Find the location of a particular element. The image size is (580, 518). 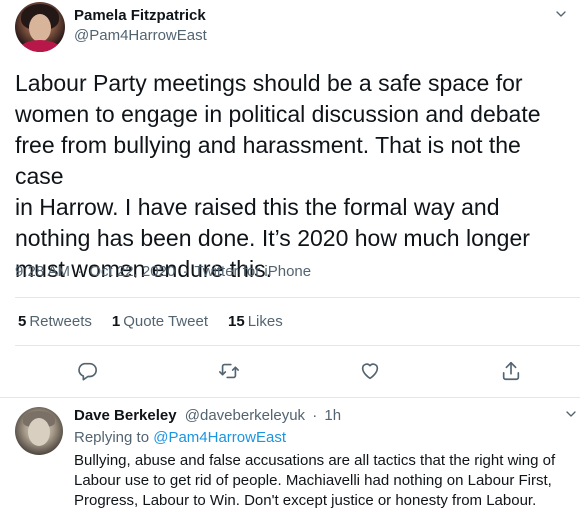

tweet-time: 9:28 AM is located at coordinates (42, 271).